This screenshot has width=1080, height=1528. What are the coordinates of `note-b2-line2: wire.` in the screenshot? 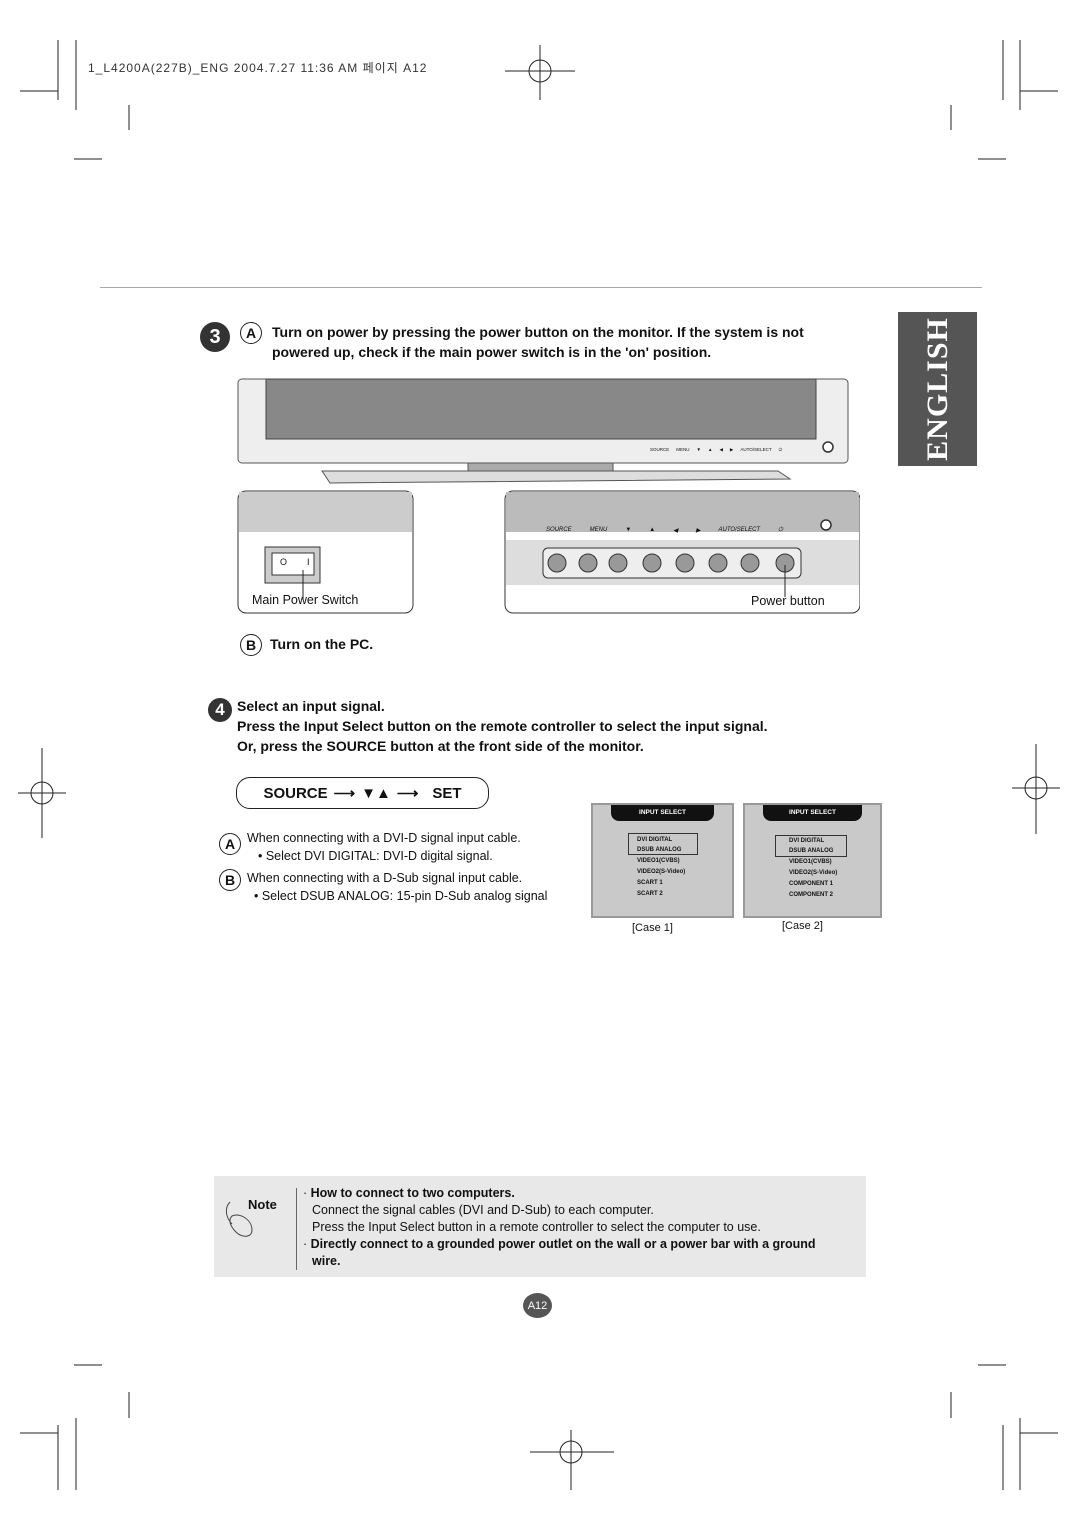 It's located at (326, 1261).